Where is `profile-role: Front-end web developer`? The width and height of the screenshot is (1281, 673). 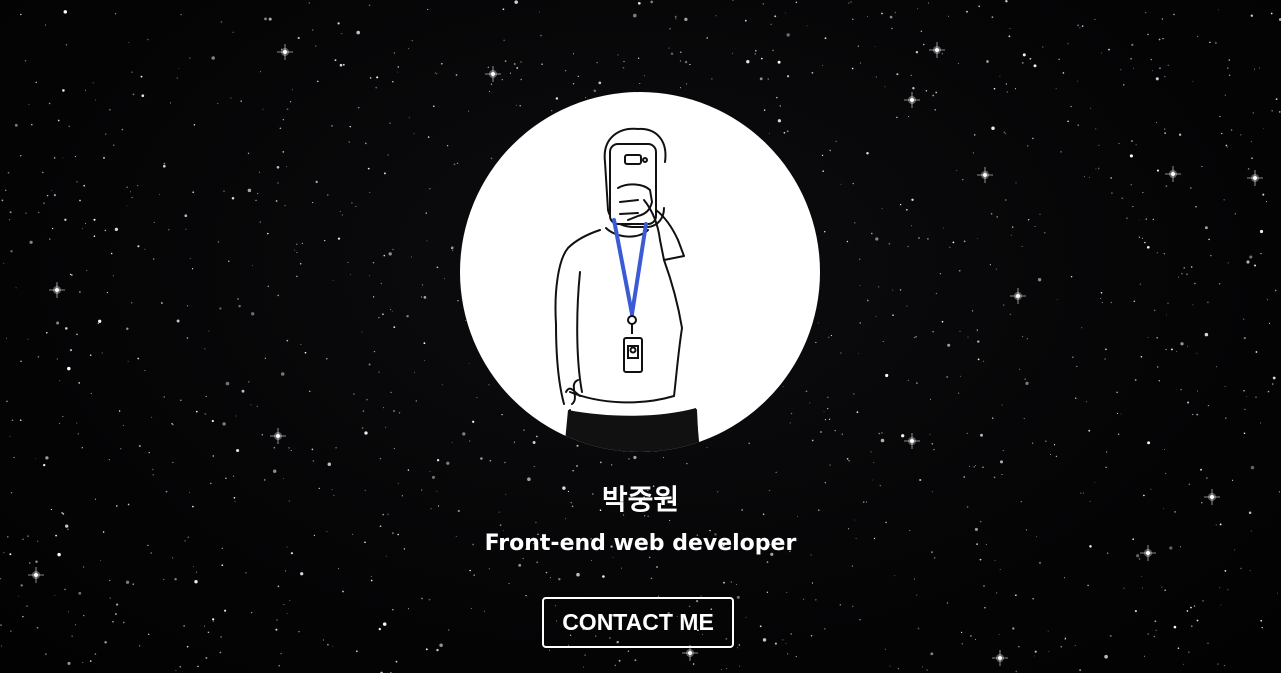
profile-role: Front-end web developer is located at coordinates (640, 543).